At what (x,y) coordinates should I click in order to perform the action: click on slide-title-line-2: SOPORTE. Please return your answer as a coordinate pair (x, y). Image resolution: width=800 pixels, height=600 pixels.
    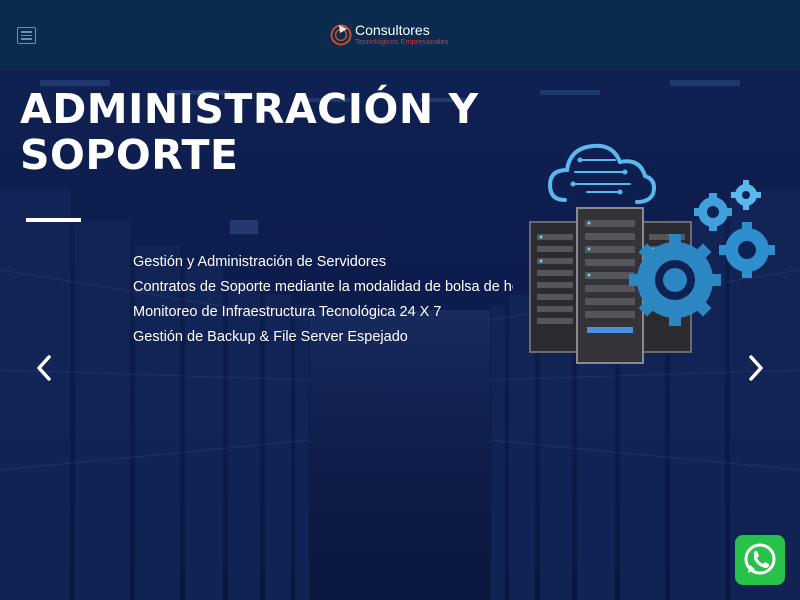
    Looking at the image, I should click on (129, 155).